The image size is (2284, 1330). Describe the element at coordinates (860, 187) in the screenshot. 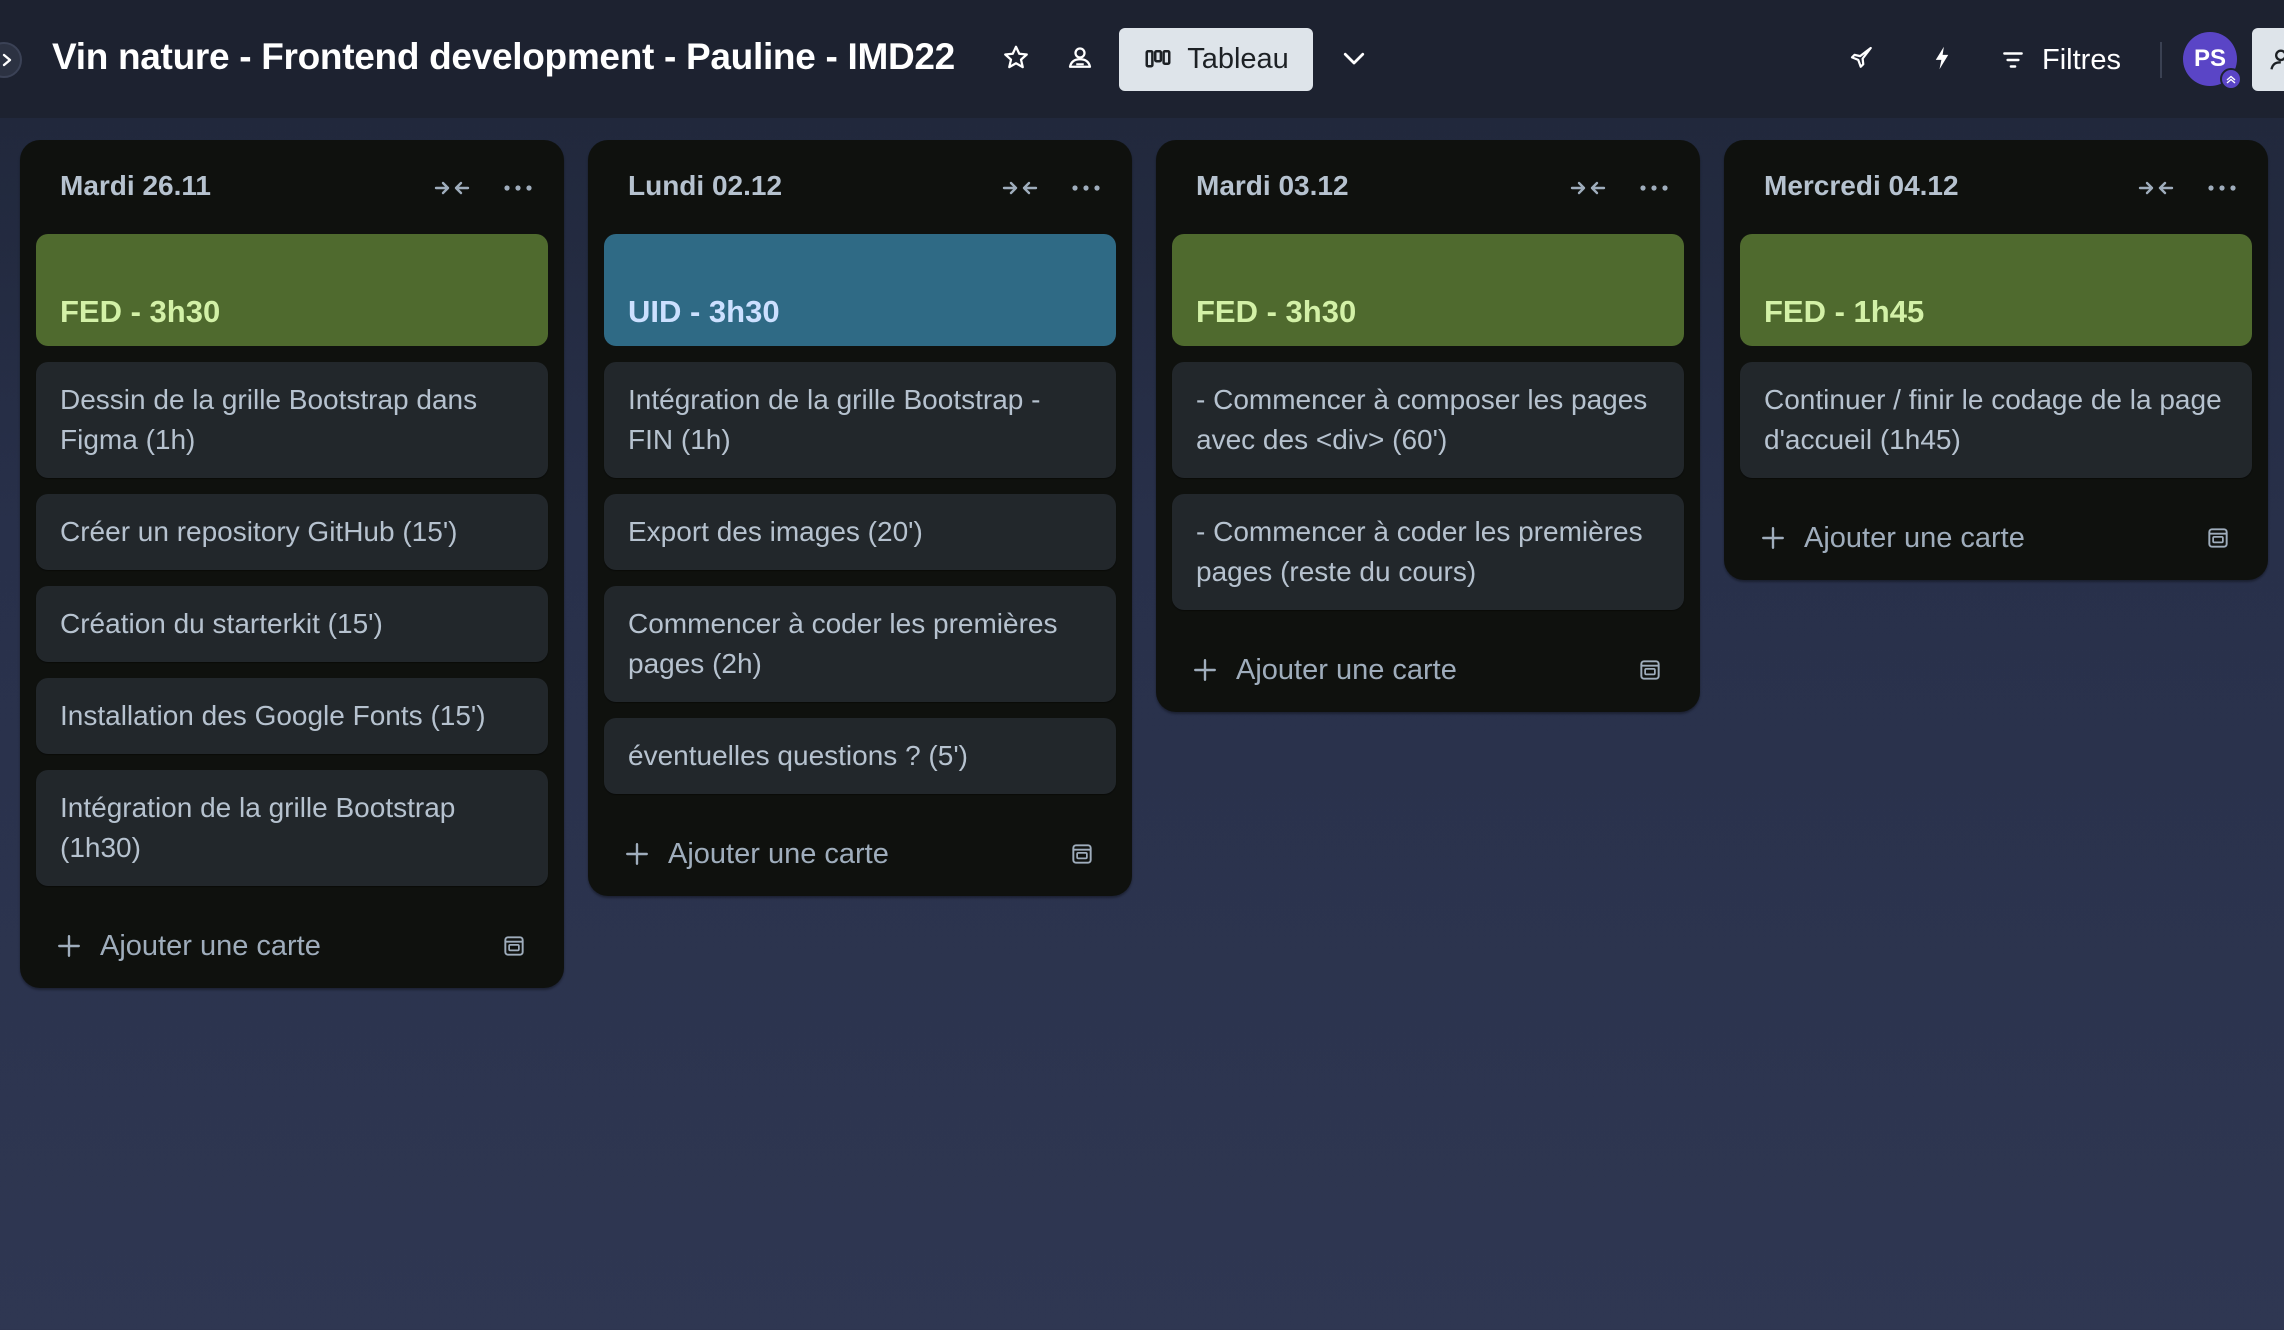

I see `list-header: Lundi 02.12` at that location.